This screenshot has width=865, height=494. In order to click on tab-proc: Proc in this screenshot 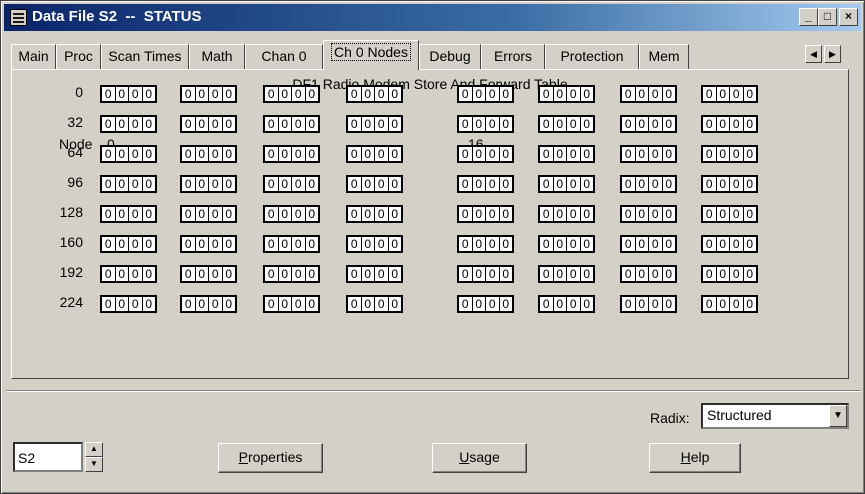, I will do `click(78, 56)`.